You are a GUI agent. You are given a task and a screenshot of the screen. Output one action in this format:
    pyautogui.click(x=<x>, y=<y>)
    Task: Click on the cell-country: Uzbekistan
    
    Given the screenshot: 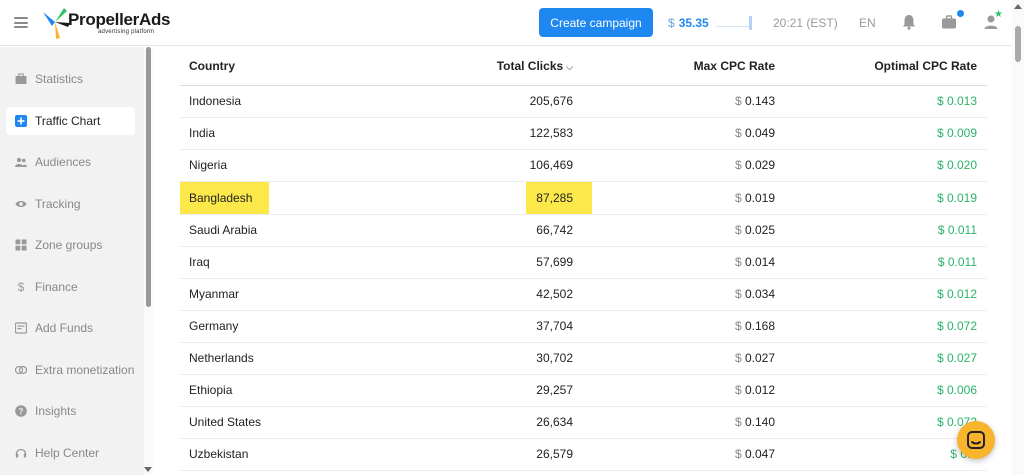 What is the action you would take?
    pyautogui.click(x=260, y=454)
    